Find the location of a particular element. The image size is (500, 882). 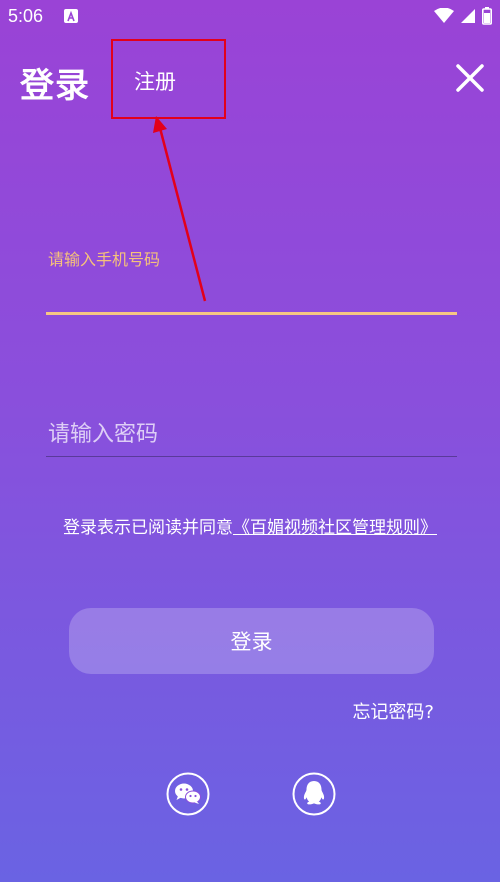

agreement-text: 登录表示已阅读并同意《百媚视频社区管理规则》 is located at coordinates (250, 525).